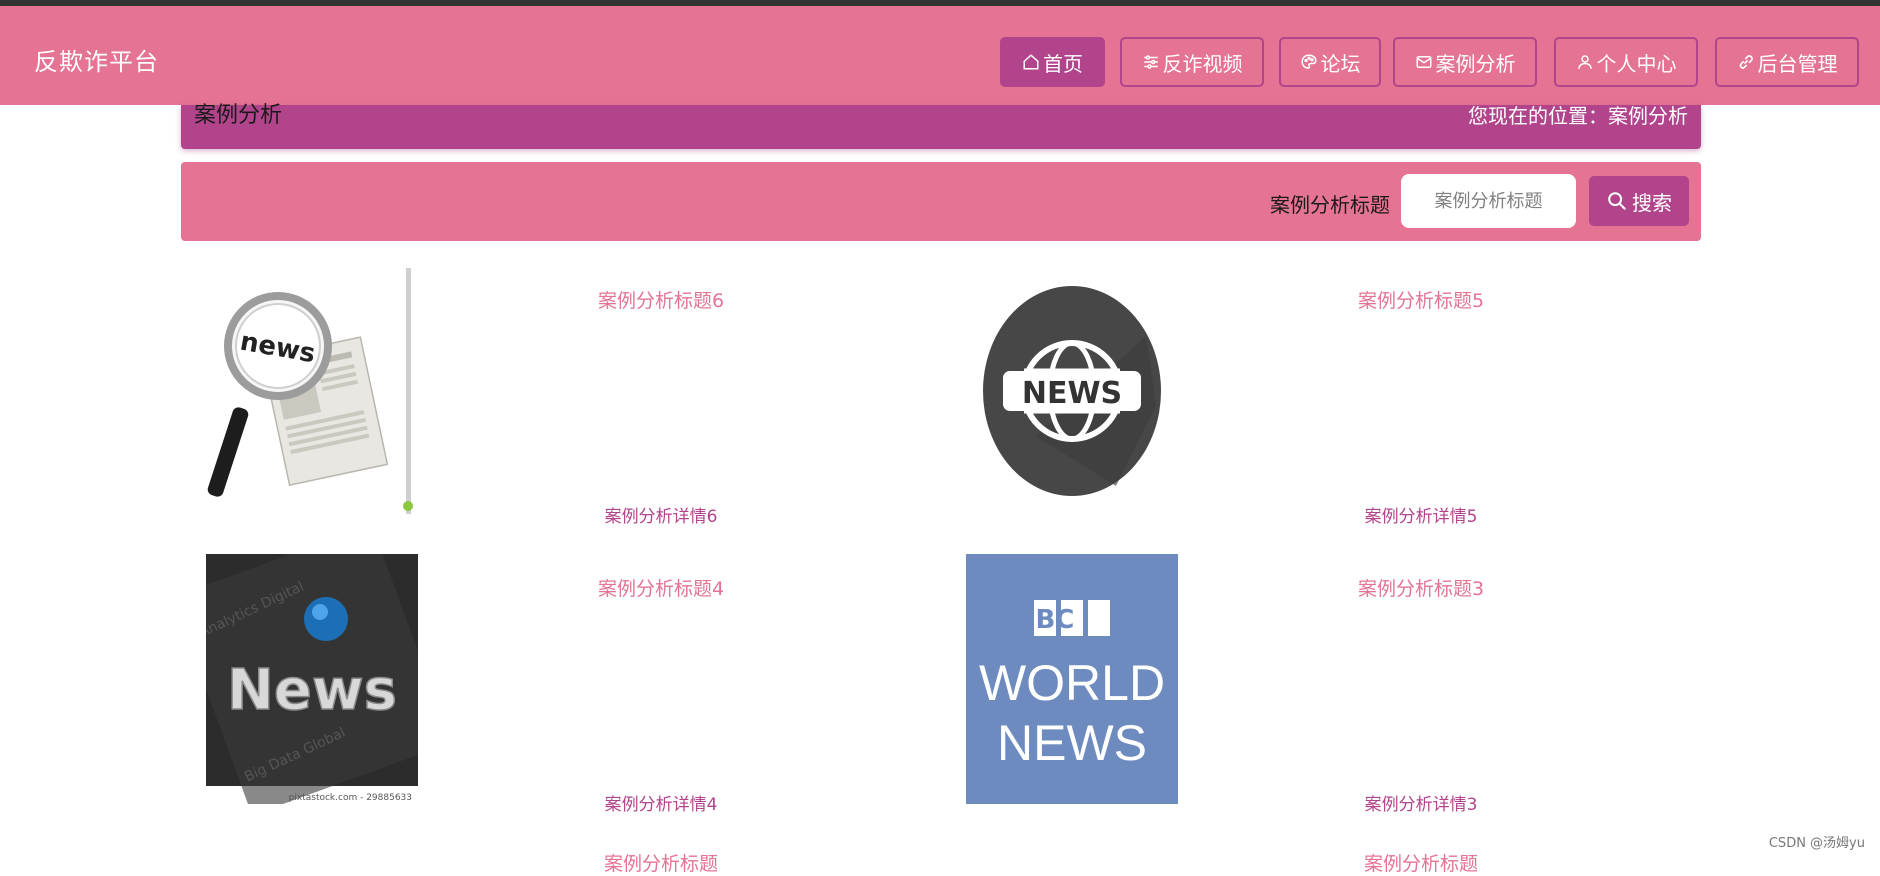 Image resolution: width=1880 pixels, height=876 pixels. What do you see at coordinates (312, 690) in the screenshot?
I see `svg-text: News` at bounding box center [312, 690].